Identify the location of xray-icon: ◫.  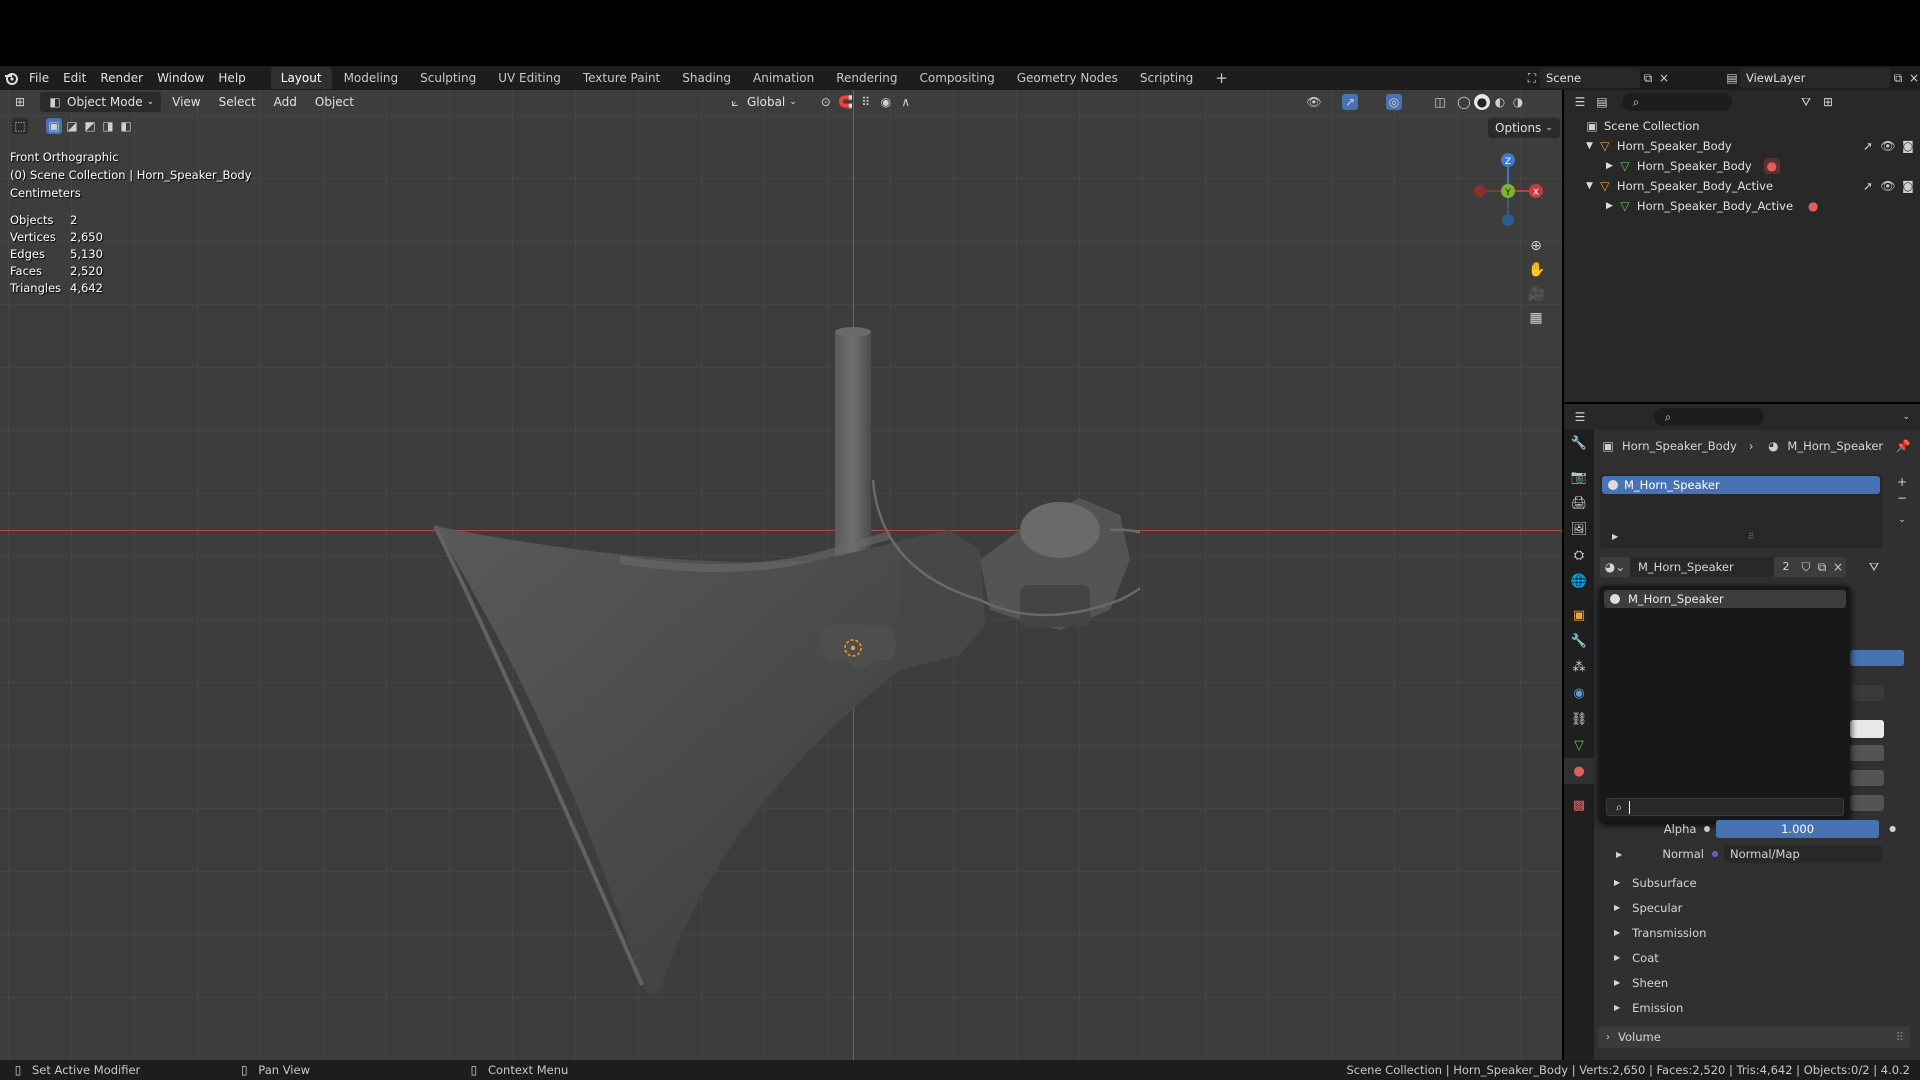
(1440, 102).